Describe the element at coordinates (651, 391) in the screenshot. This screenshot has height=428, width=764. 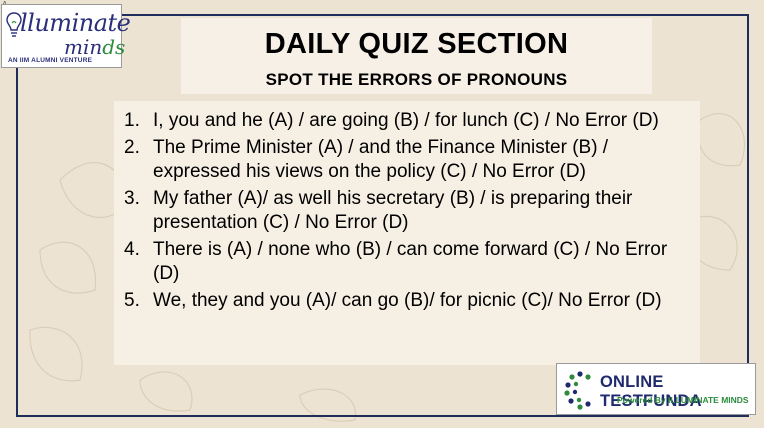
I see `testfunda-brand-name: ONLINE TESTFUNDA` at that location.